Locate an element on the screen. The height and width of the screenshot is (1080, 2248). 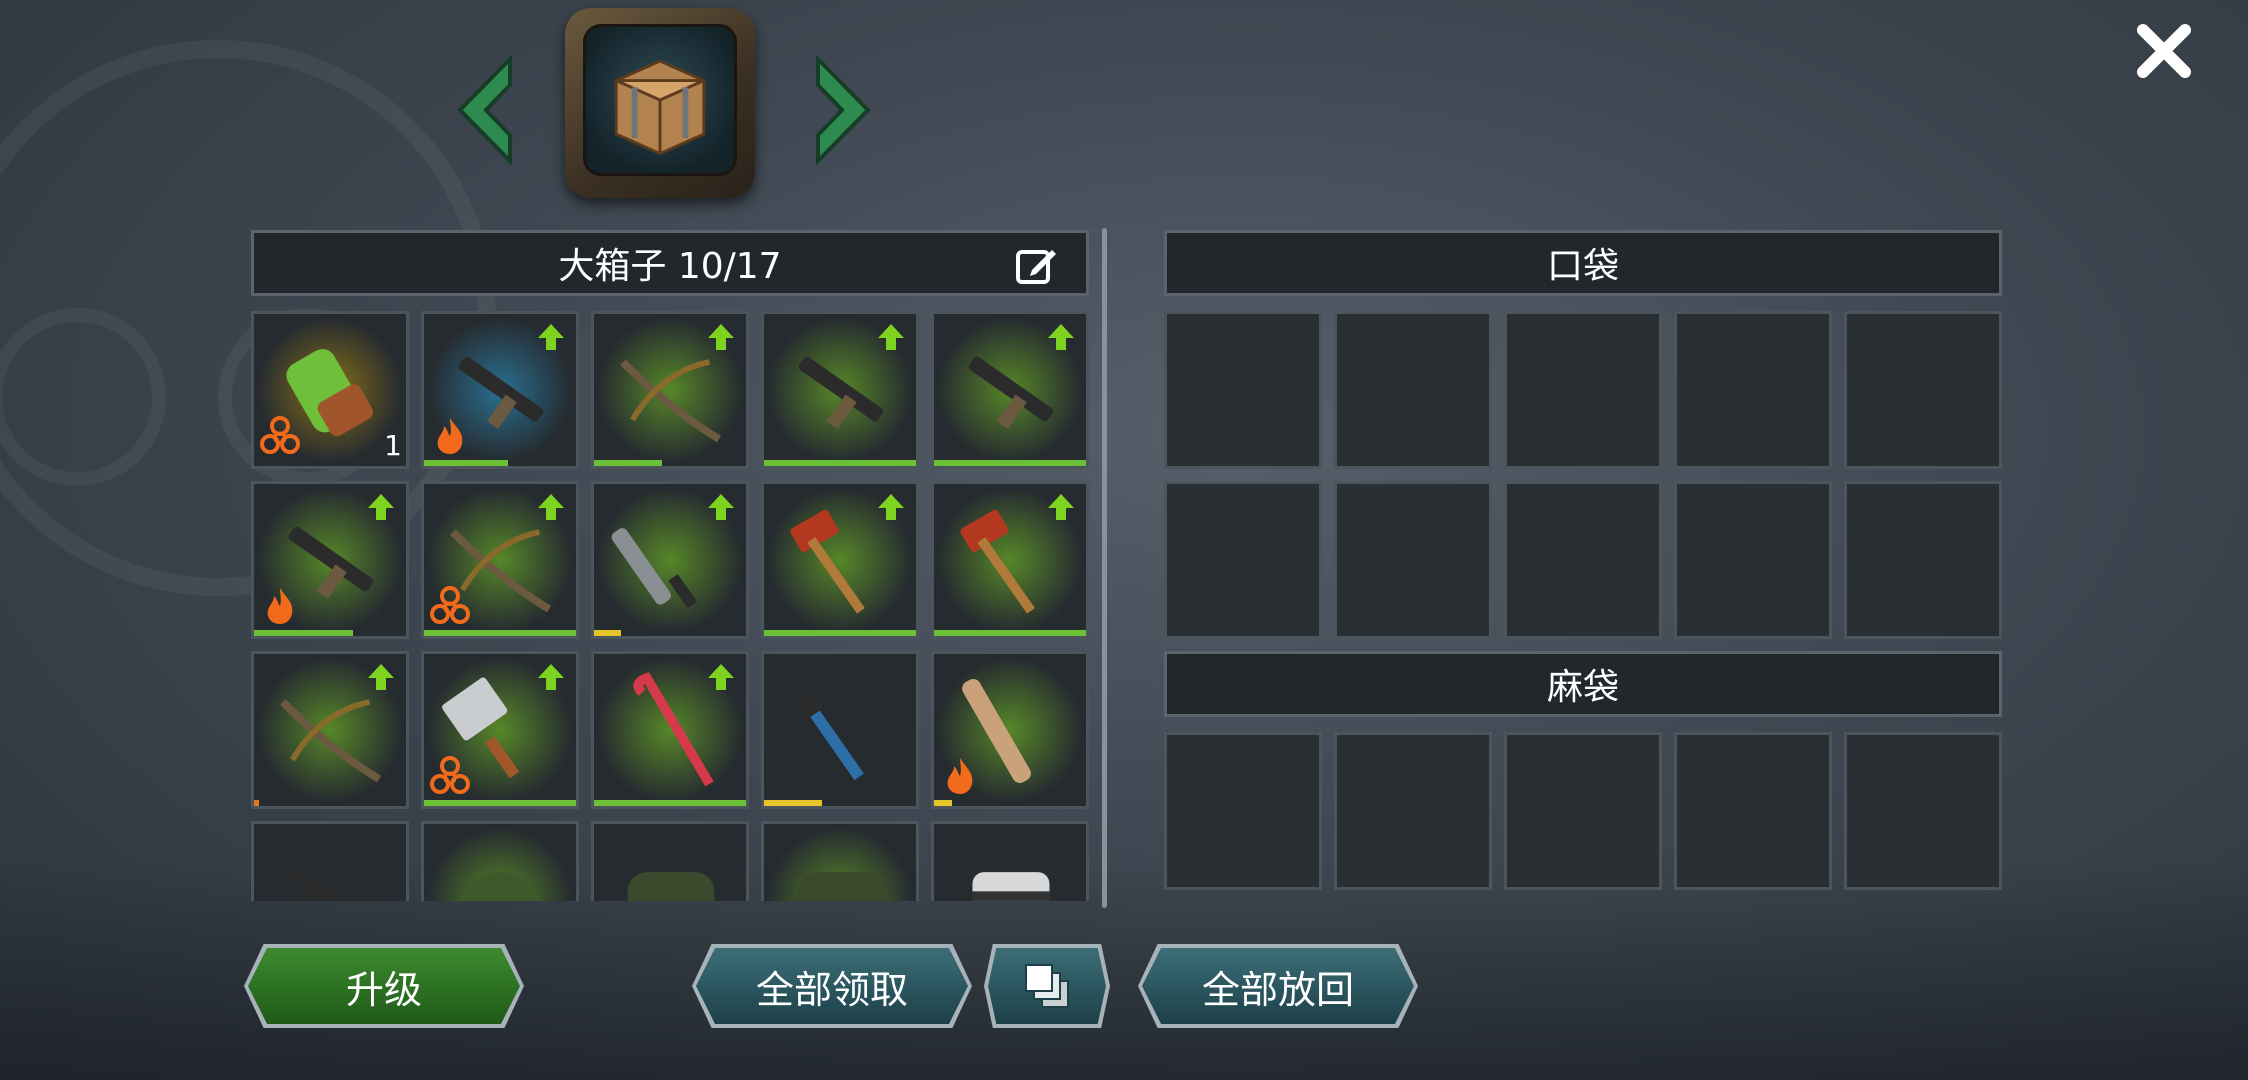
shirt-icon is located at coordinates (1011, 886).